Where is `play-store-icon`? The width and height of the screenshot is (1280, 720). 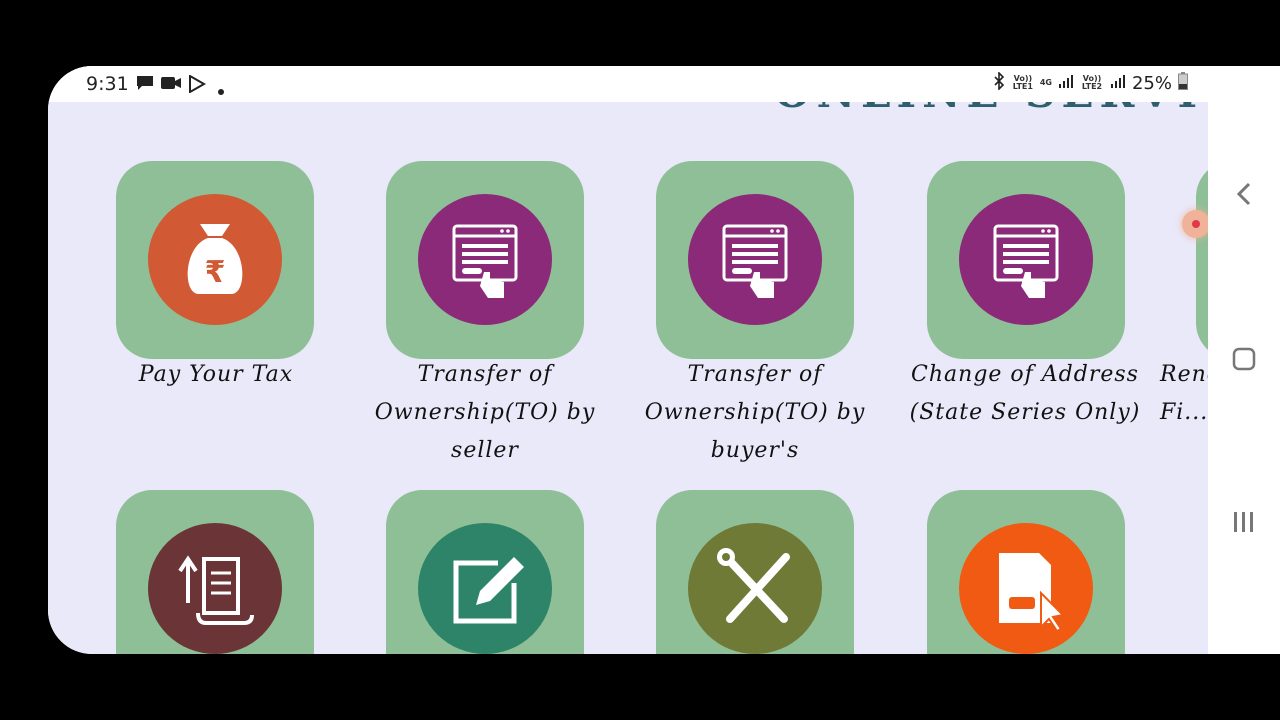
play-store-icon is located at coordinates (197, 85).